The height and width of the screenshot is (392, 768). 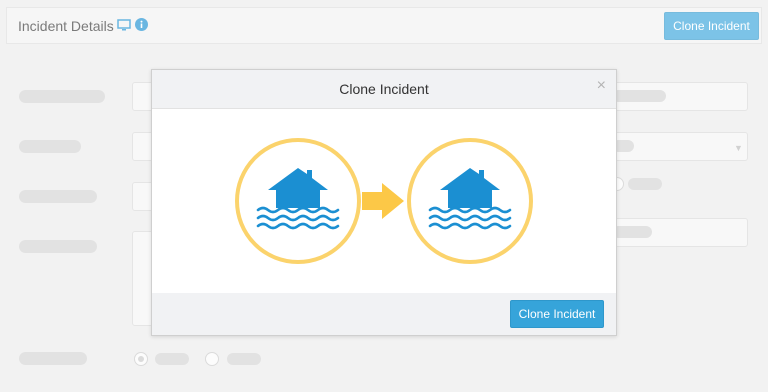 I want to click on modal-header: Clone Incident ×, so click(x=384, y=89).